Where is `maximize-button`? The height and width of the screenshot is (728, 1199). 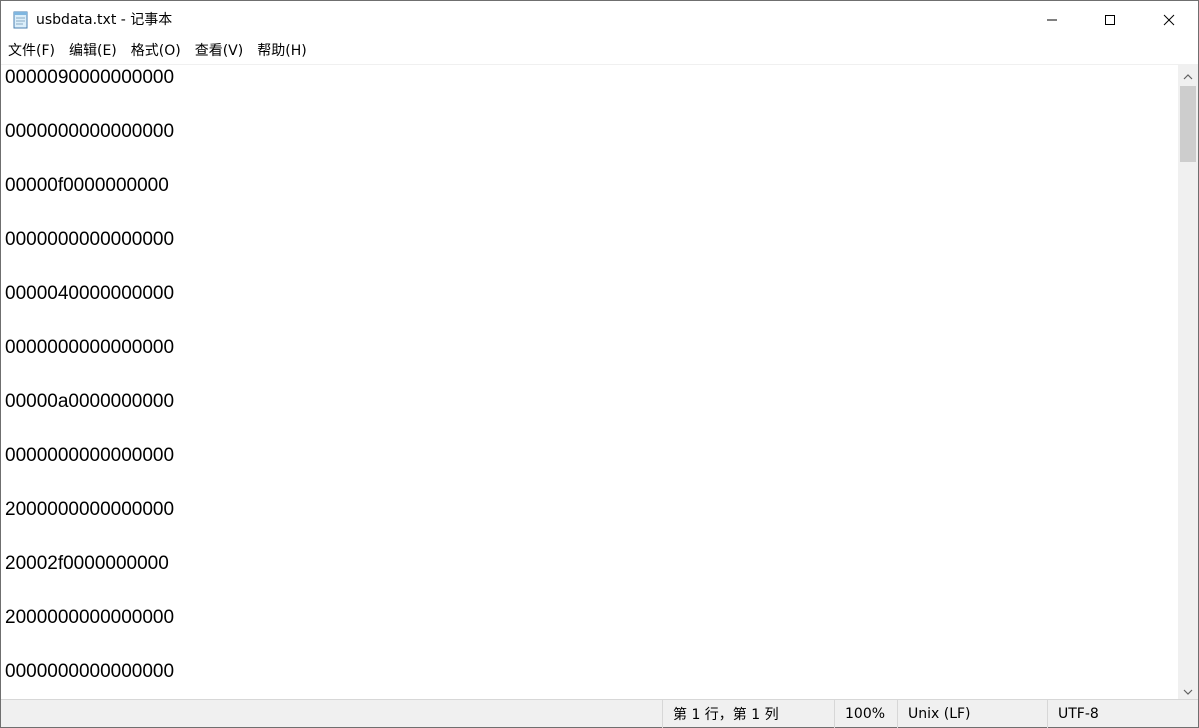
maximize-button is located at coordinates (1110, 20).